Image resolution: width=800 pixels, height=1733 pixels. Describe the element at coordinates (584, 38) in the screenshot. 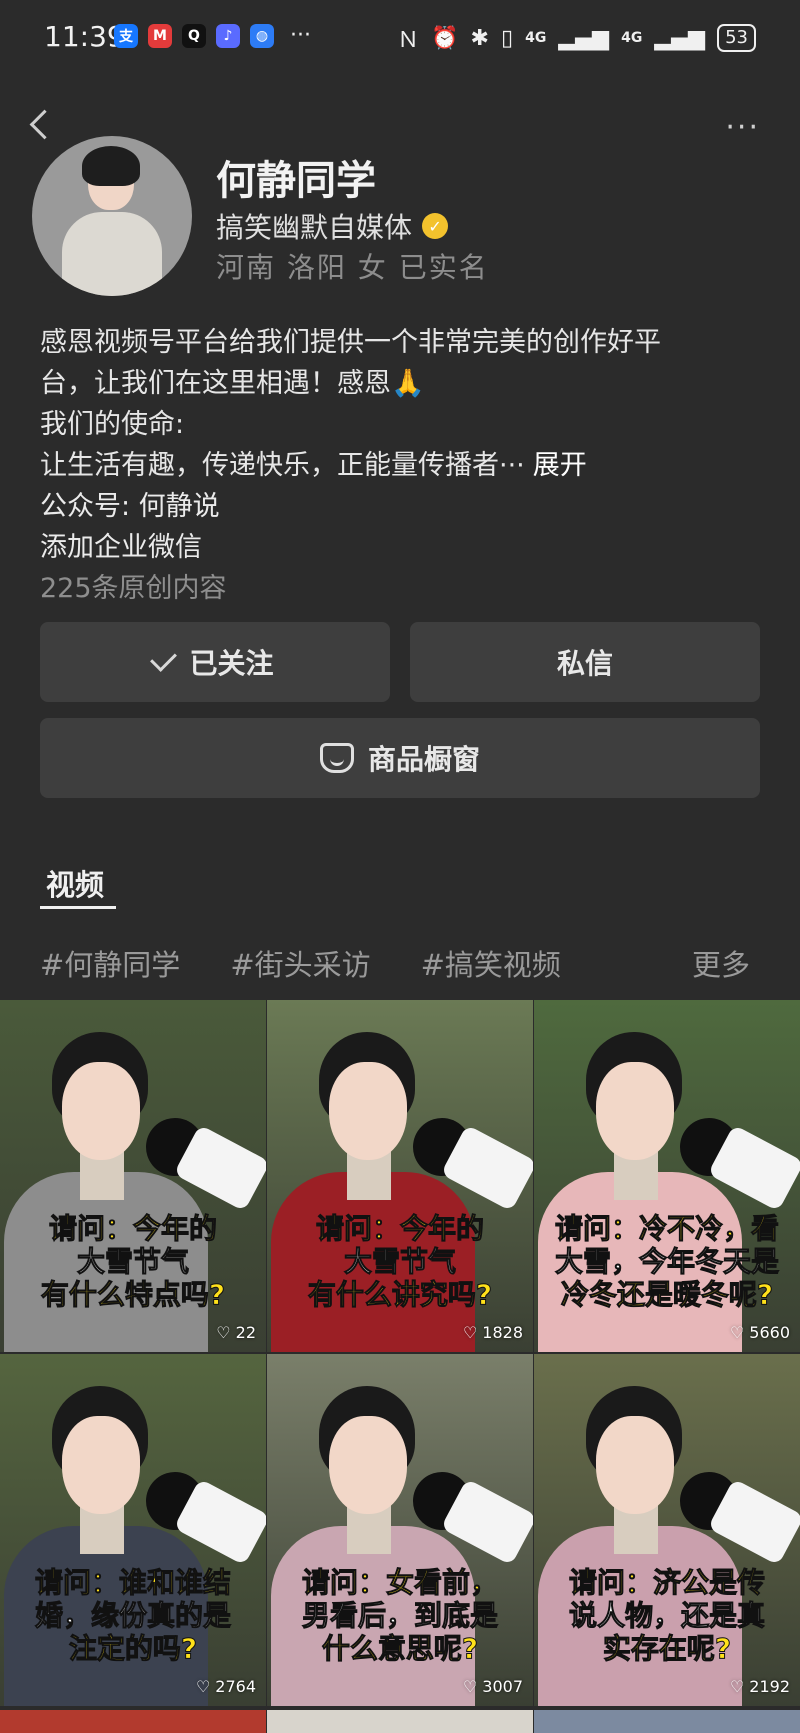

I see `signal-icon: ▂▄▆` at that location.